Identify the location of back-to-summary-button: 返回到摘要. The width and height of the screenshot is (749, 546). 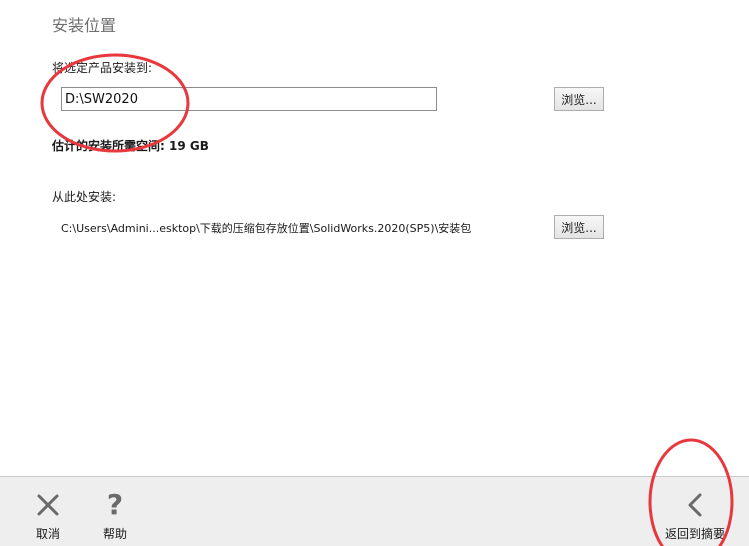
(695, 511).